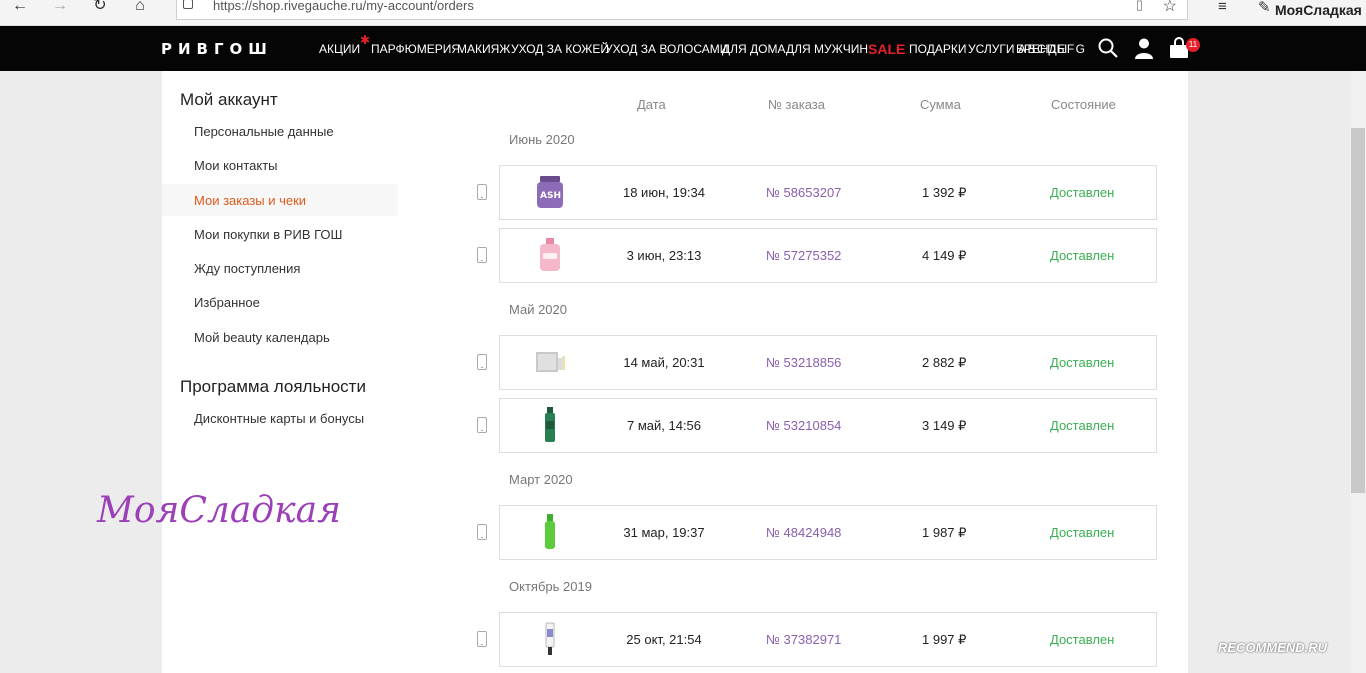 The height and width of the screenshot is (673, 1366). What do you see at coordinates (217, 49) in the screenshot?
I see `site-logo: РИВГОШ` at bounding box center [217, 49].